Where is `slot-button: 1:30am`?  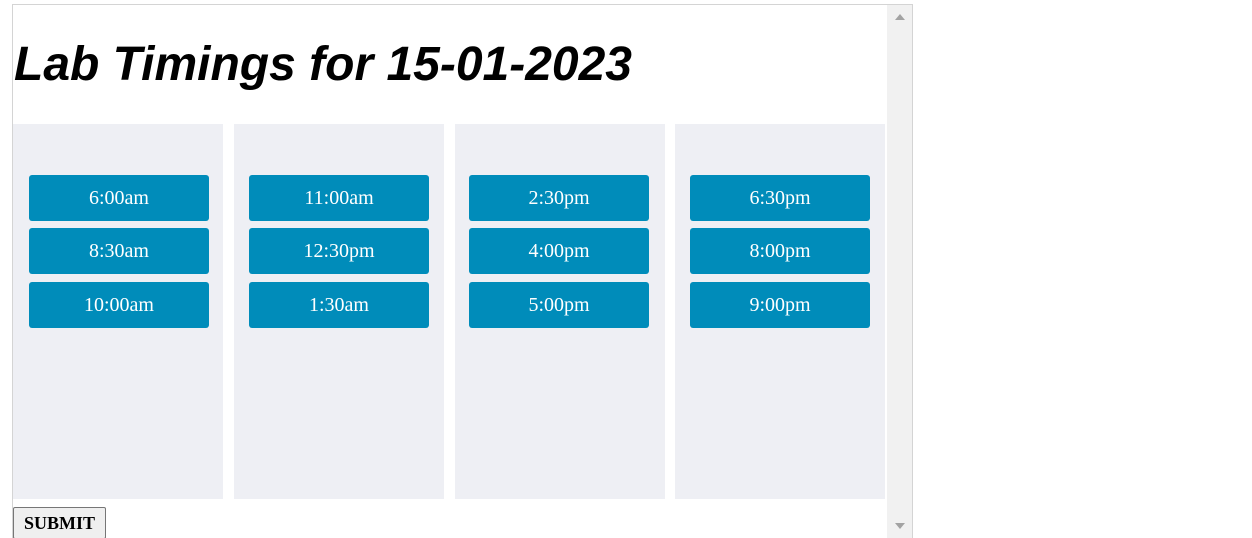
slot-button: 1:30am is located at coordinates (339, 305).